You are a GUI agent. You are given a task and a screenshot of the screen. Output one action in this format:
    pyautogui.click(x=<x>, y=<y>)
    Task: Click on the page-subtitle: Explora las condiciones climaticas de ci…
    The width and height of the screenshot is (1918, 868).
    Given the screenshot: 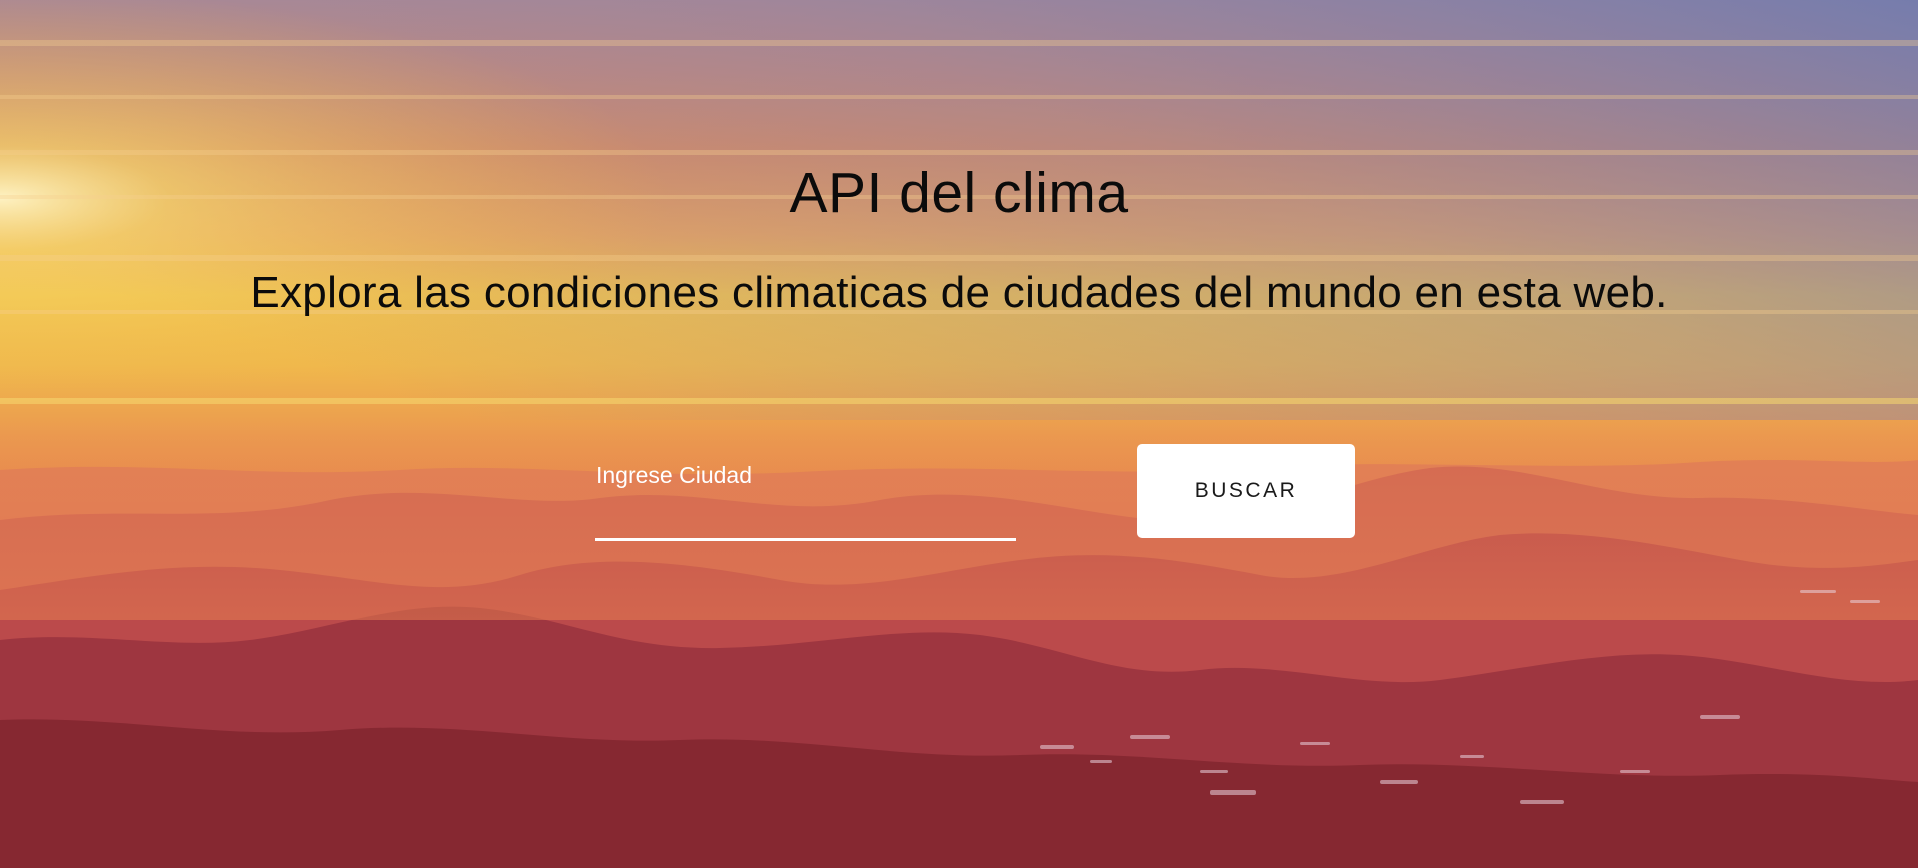 What is the action you would take?
    pyautogui.click(x=959, y=292)
    